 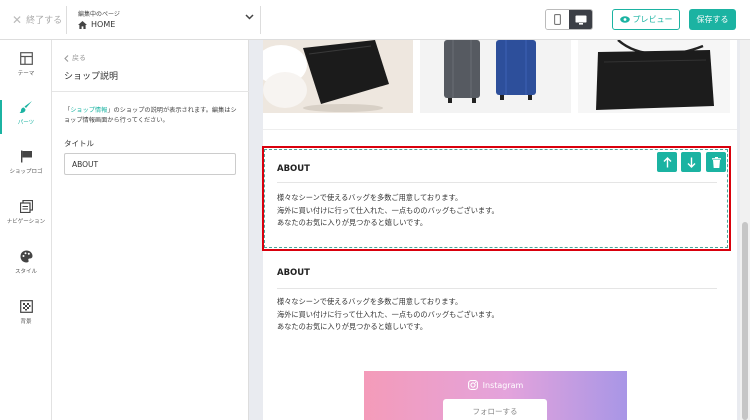 I want to click on delete-button, so click(x=716, y=162).